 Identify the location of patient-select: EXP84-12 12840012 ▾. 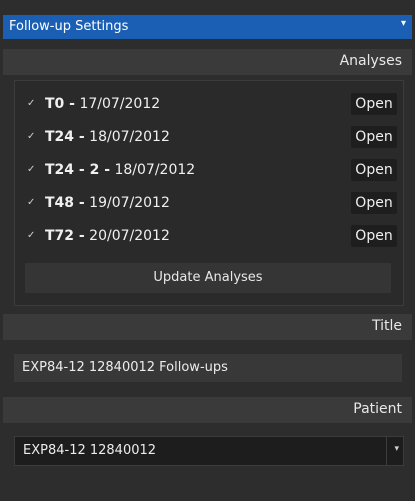
(209, 451).